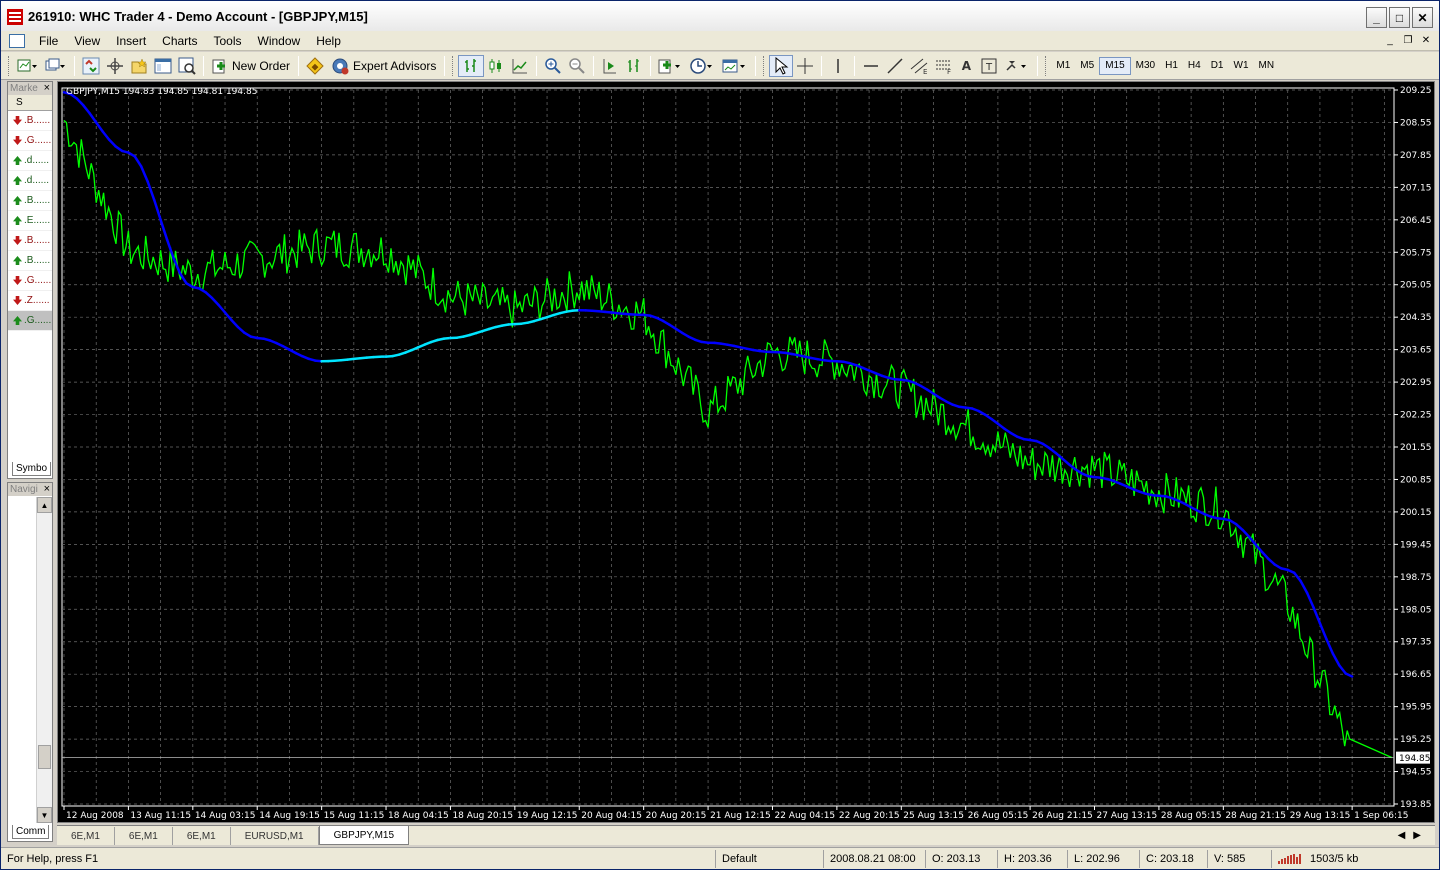  Describe the element at coordinates (966, 66) in the screenshot. I see `text-icon: A` at that location.